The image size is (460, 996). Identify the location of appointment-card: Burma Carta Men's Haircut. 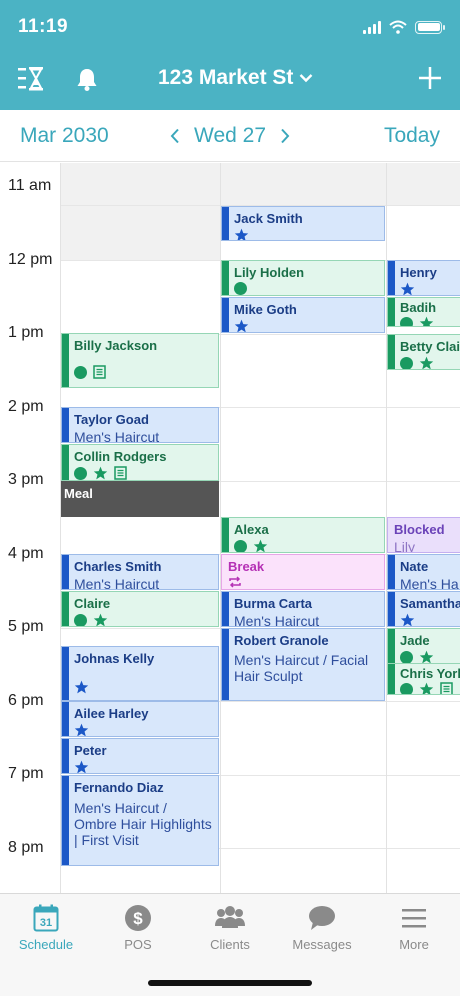
(303, 609).